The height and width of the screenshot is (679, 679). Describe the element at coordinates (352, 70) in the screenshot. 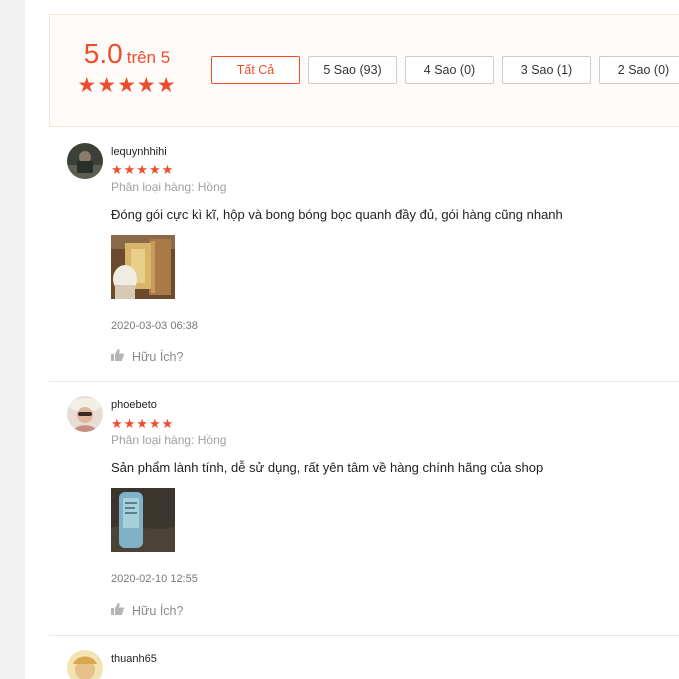

I see `filter-5-star-button: 5 Sao (93)` at that location.